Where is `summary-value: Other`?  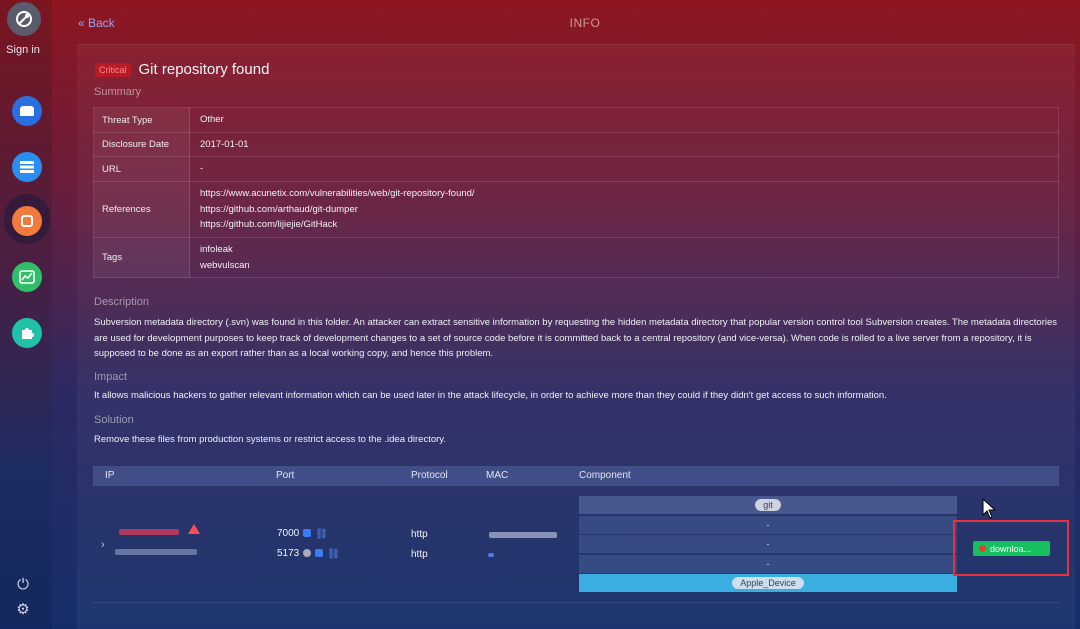
summary-value: Other is located at coordinates (624, 120).